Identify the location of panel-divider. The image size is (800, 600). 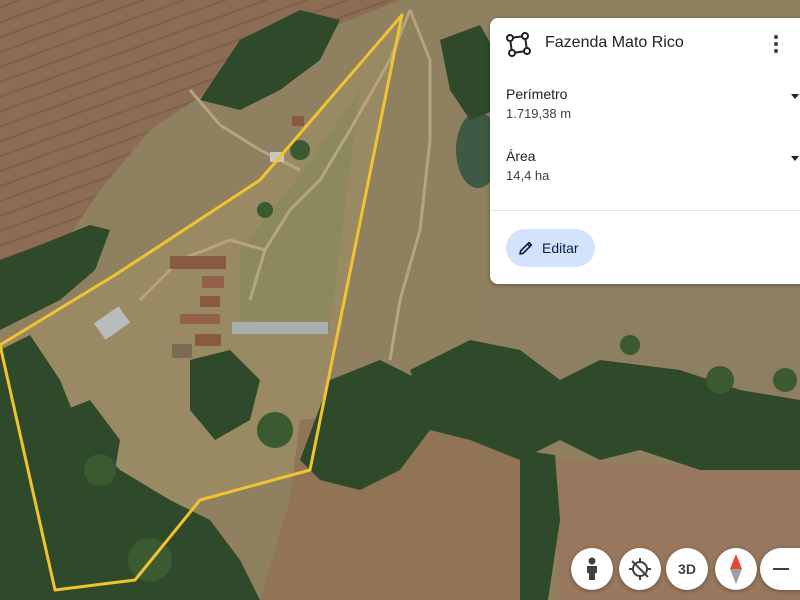
(645, 210).